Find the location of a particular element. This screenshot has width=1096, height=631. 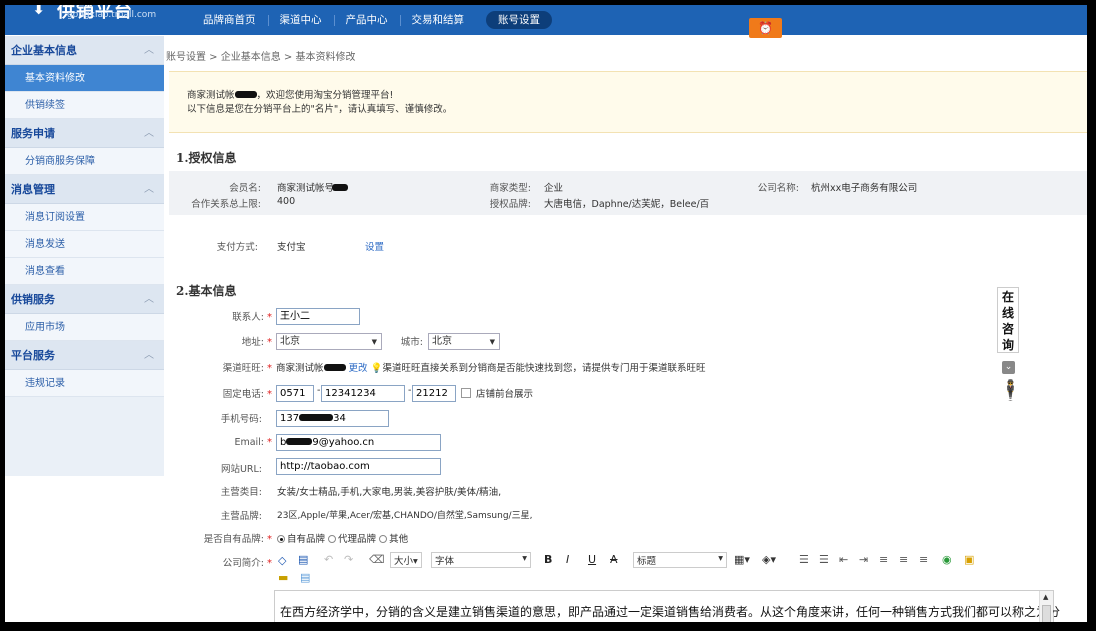

type-value: 企业 is located at coordinates (554, 188).